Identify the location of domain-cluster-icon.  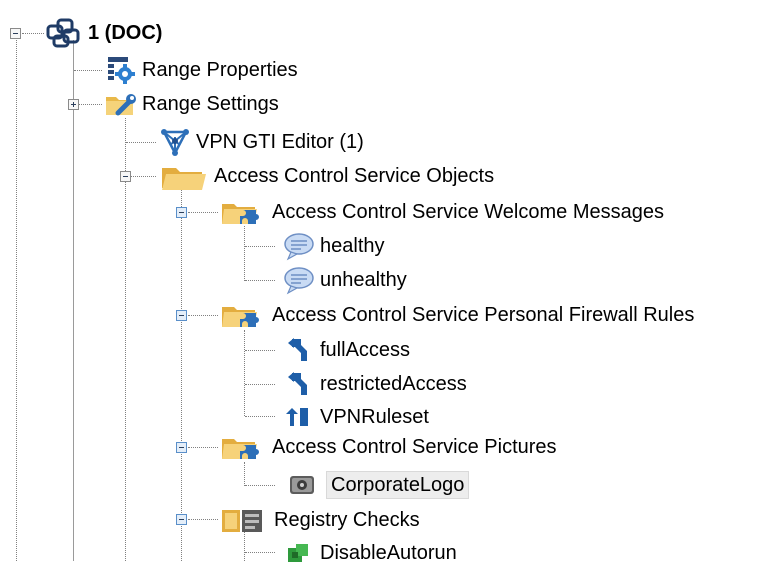
(63, 33).